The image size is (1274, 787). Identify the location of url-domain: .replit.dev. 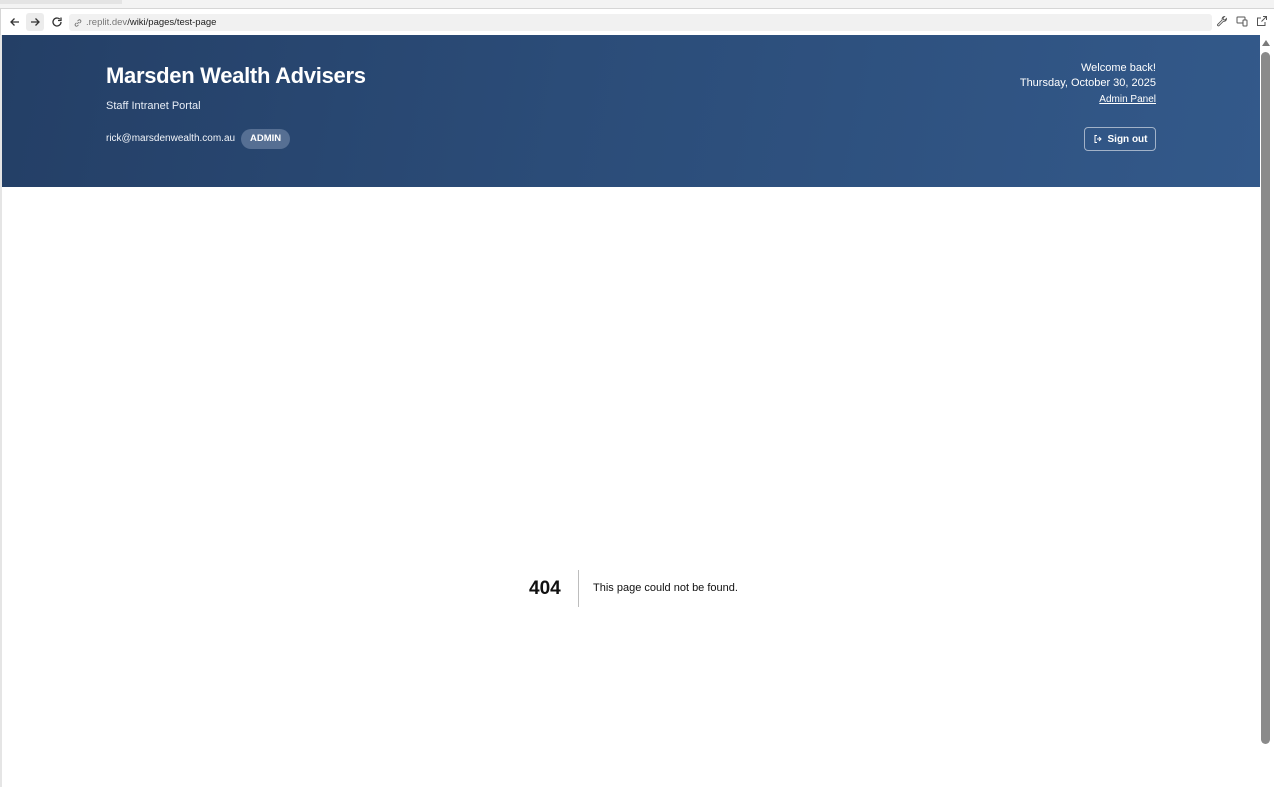
(107, 22).